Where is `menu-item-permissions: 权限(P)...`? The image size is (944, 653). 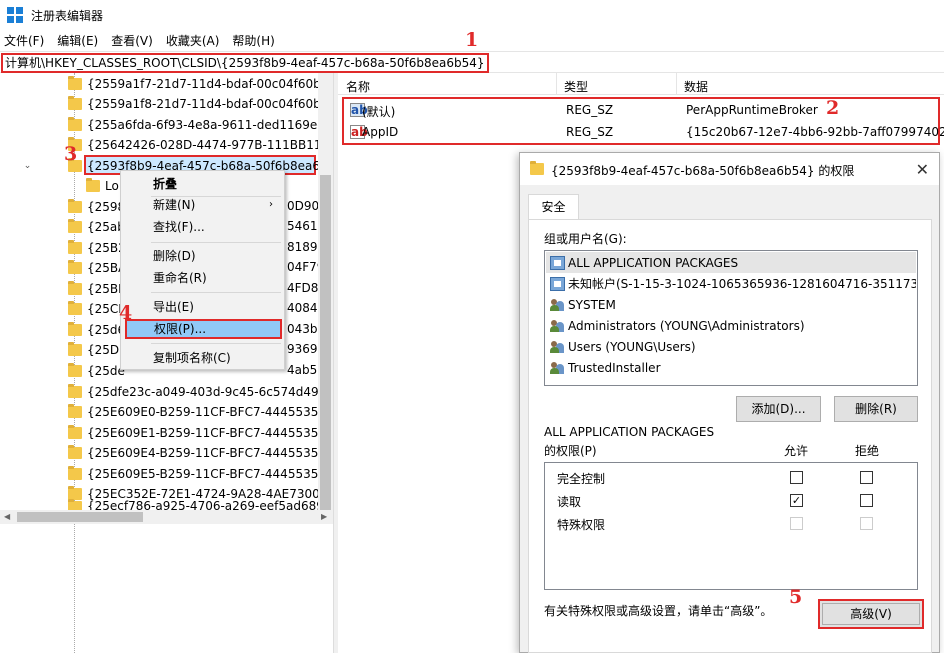
menu-item-permissions: 权限(P)... is located at coordinates (203, 329).